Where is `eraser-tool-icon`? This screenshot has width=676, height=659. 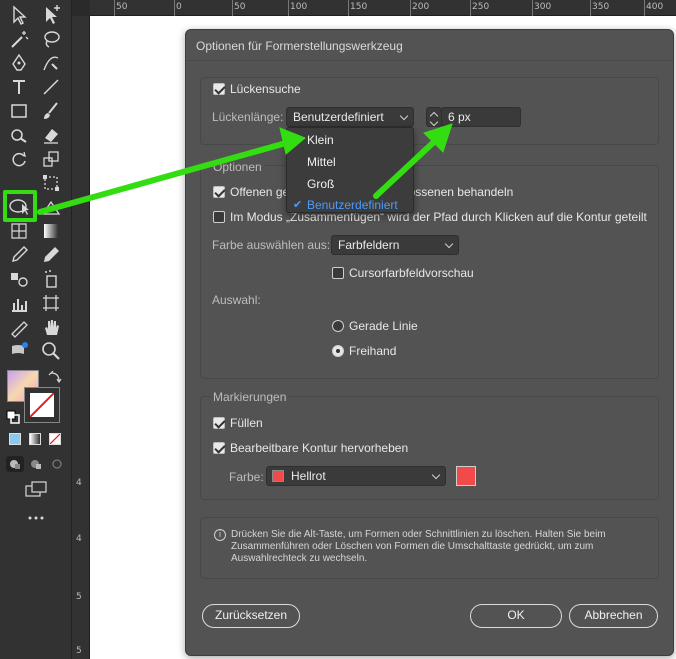
eraser-tool-icon is located at coordinates (51, 135).